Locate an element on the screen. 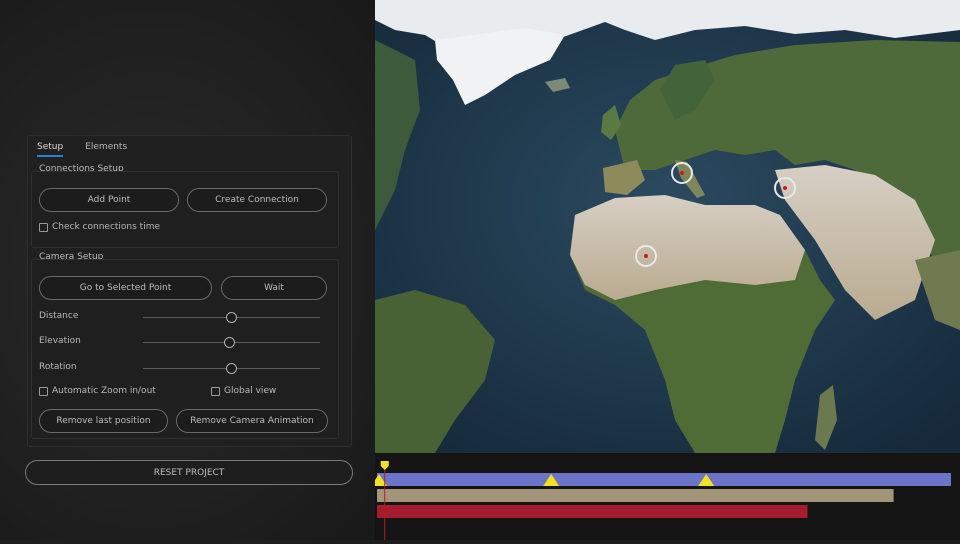 The width and height of the screenshot is (960, 544). track-points is located at coordinates (592, 511).